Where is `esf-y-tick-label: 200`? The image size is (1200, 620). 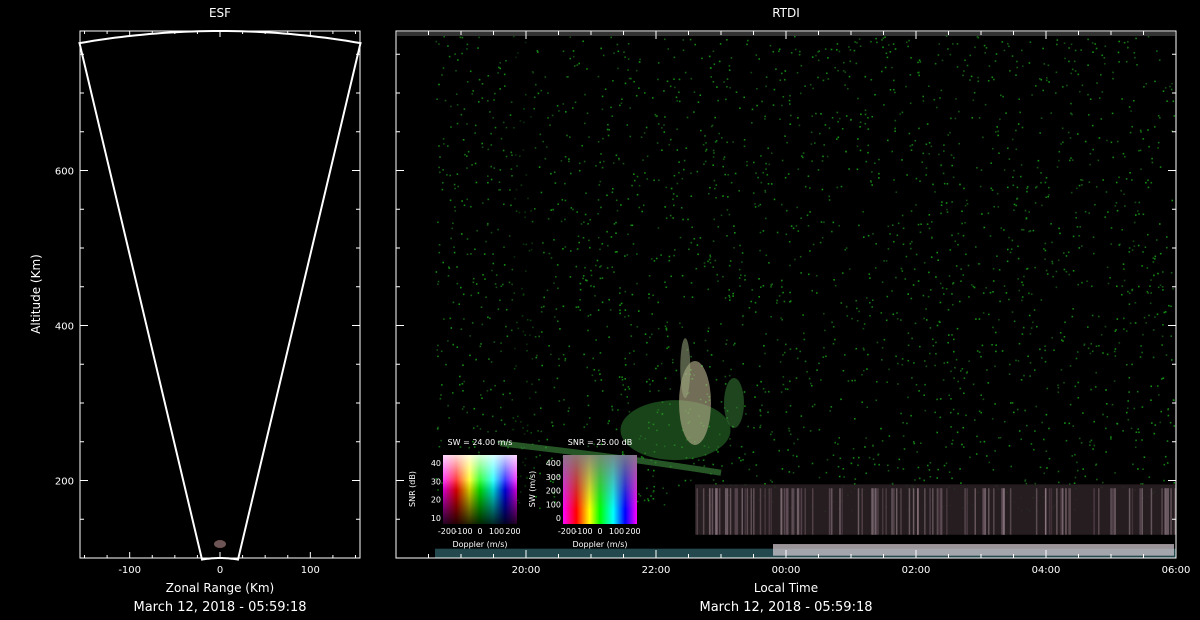 esf-y-tick-label: 200 is located at coordinates (64, 482).